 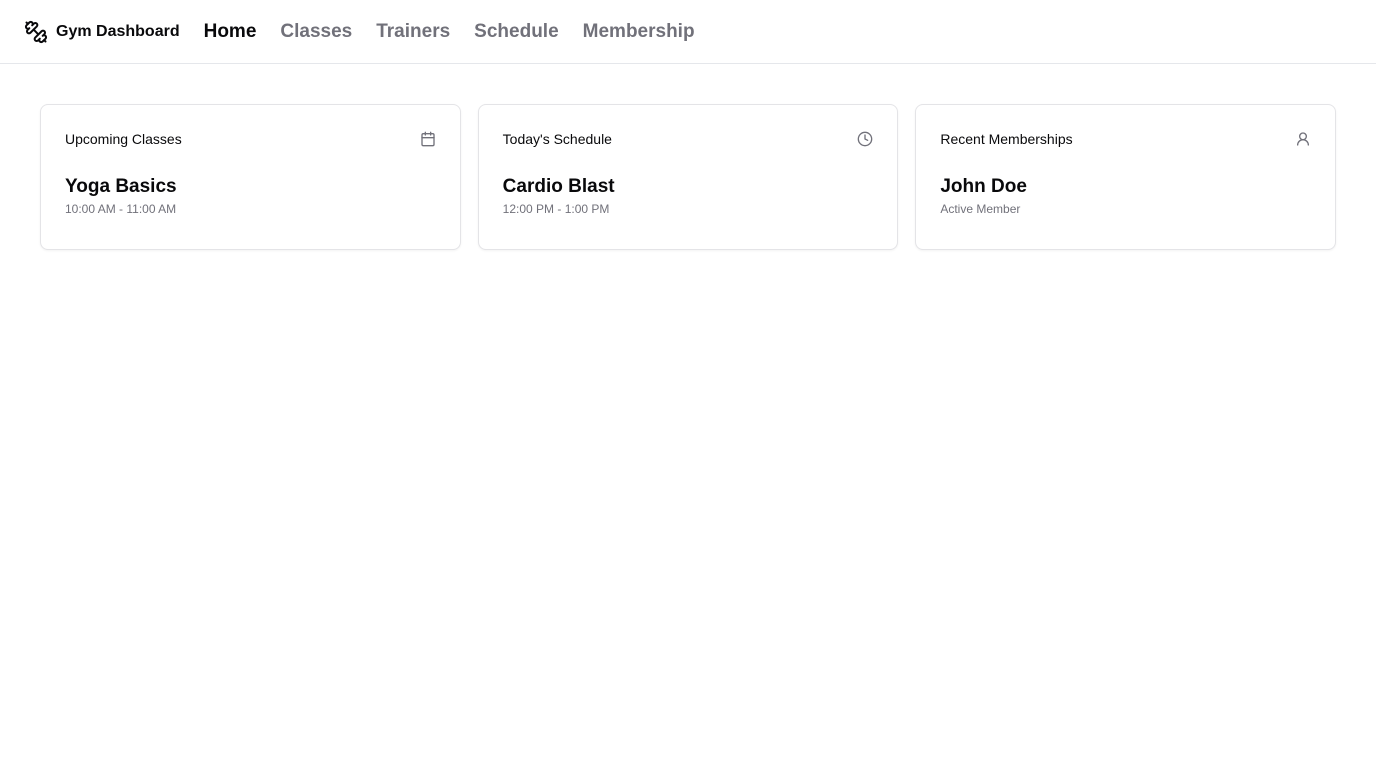 I want to click on class-time: 10:00 AM - 11:00 AM, so click(x=121, y=209).